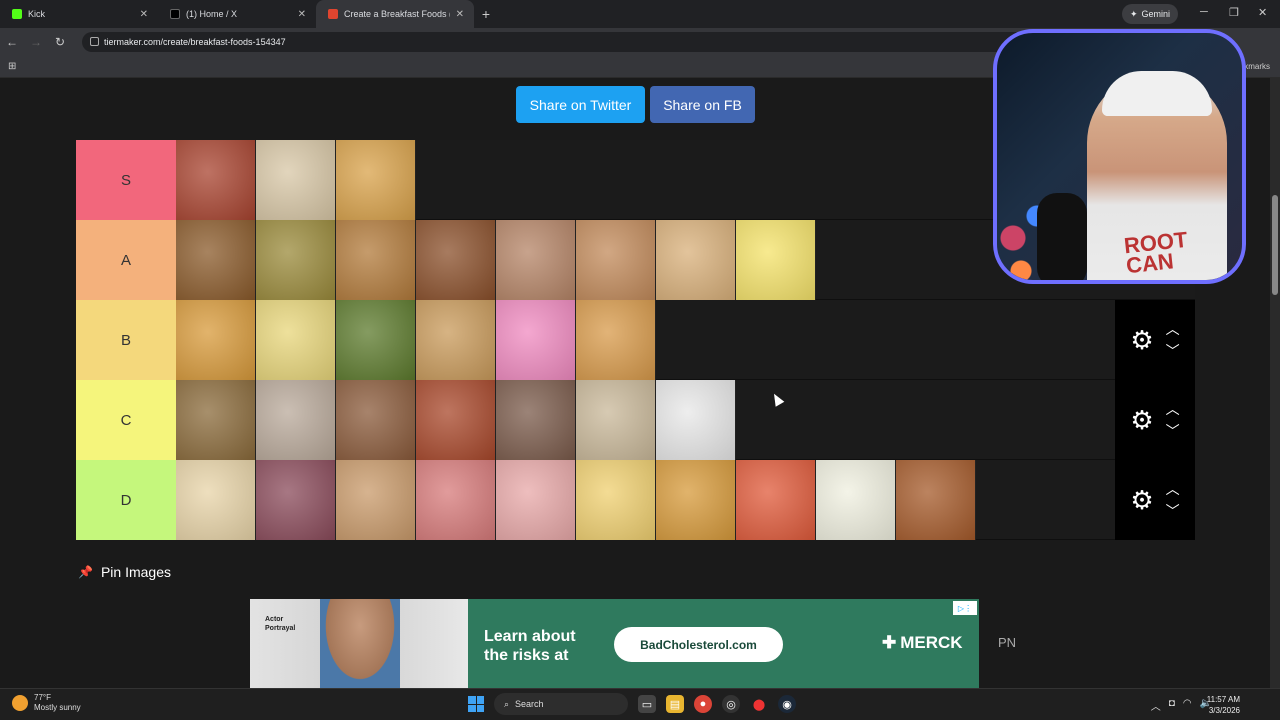 The height and width of the screenshot is (720, 1280). I want to click on food-image-yogurt-parfait, so click(296, 500).